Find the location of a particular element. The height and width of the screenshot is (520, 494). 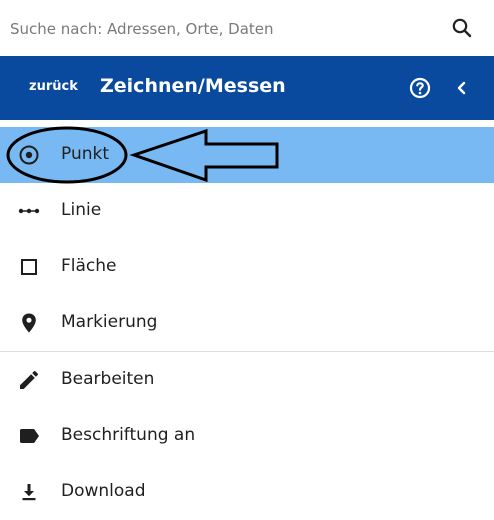

menu-item-label: Markierung is located at coordinates (109, 322).